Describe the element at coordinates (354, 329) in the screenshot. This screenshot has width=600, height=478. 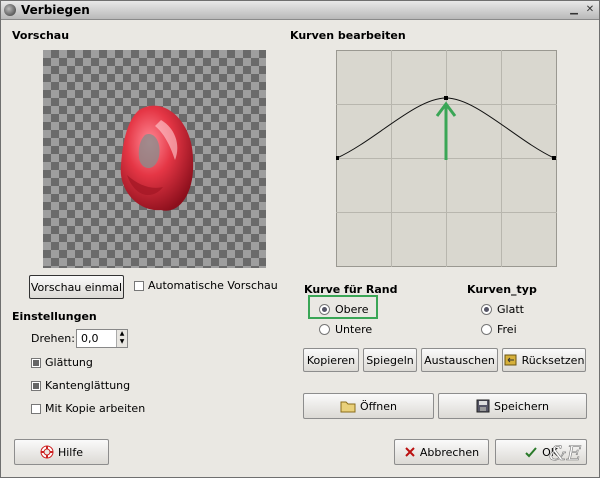
I see `edge-lower-label: Untere` at that location.